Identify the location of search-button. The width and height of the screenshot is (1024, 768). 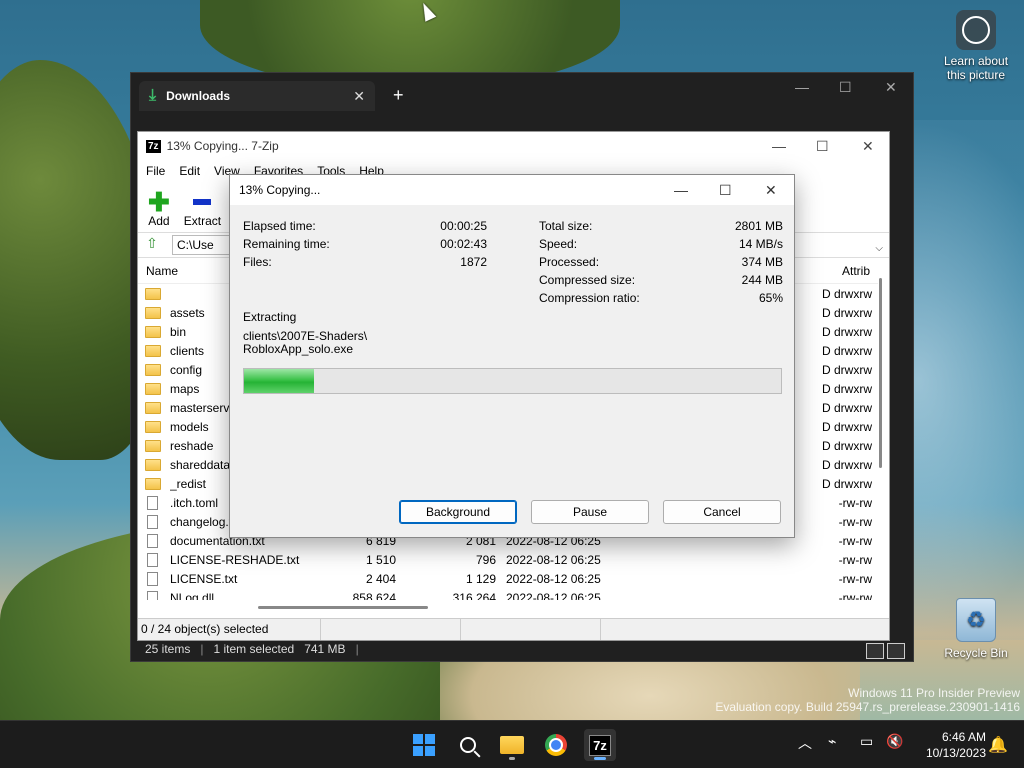
(468, 745).